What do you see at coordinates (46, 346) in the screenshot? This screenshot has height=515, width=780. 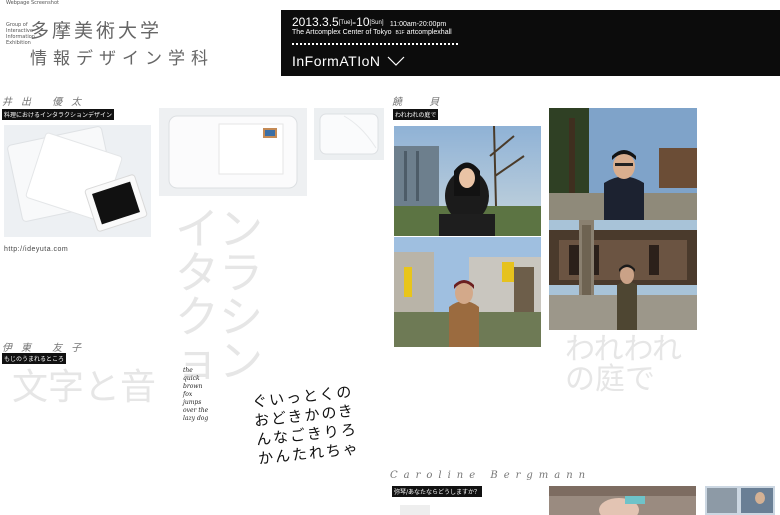 I see `artist-name: 伊東 友子` at bounding box center [46, 346].